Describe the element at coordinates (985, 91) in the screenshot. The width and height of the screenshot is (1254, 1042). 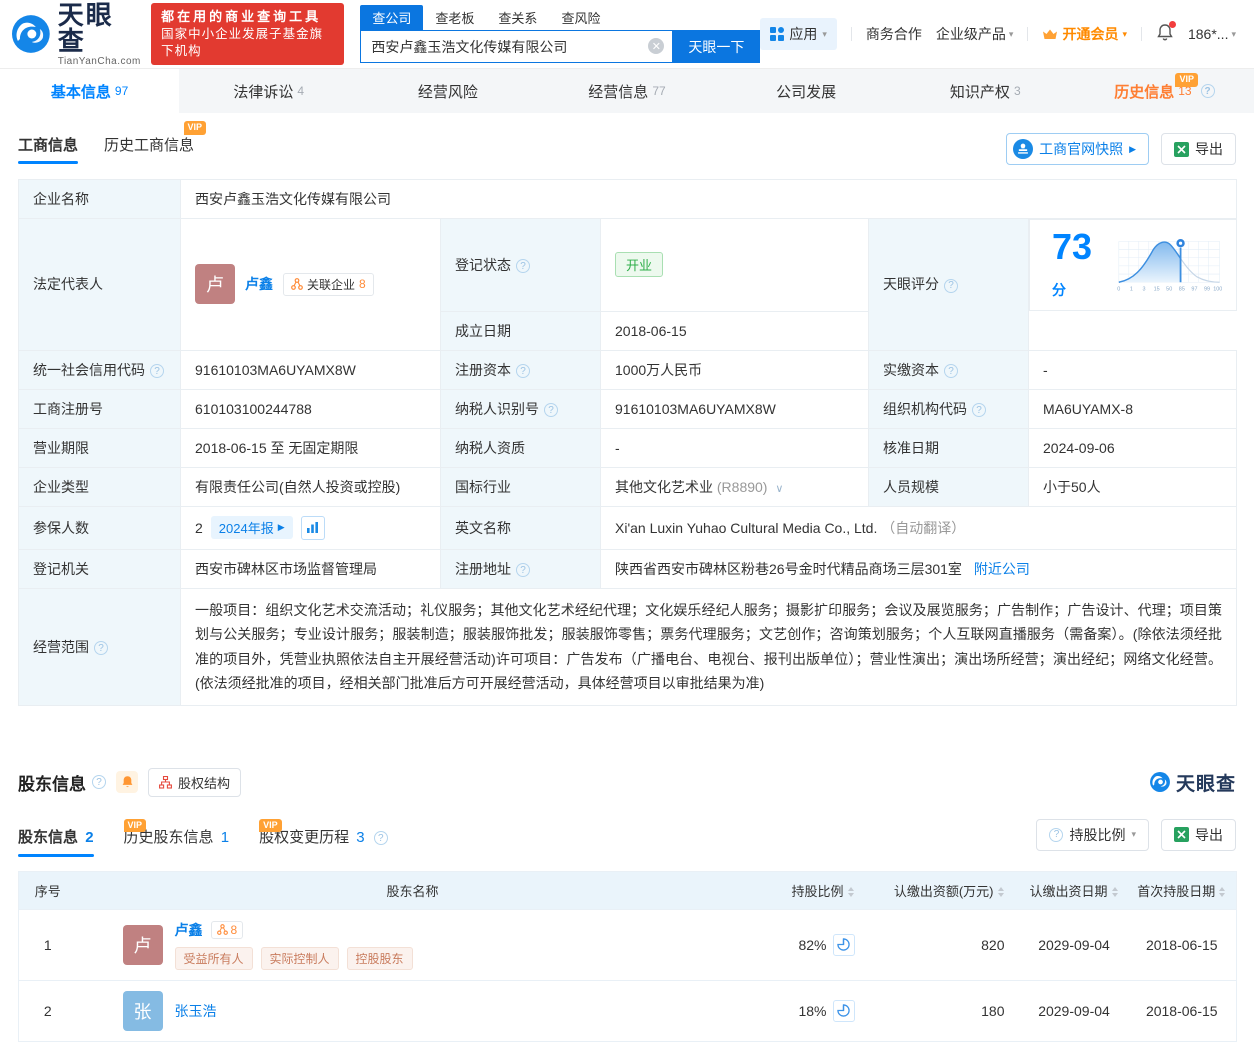
I see `tab-intellectual-property: 知识产权 3` at that location.